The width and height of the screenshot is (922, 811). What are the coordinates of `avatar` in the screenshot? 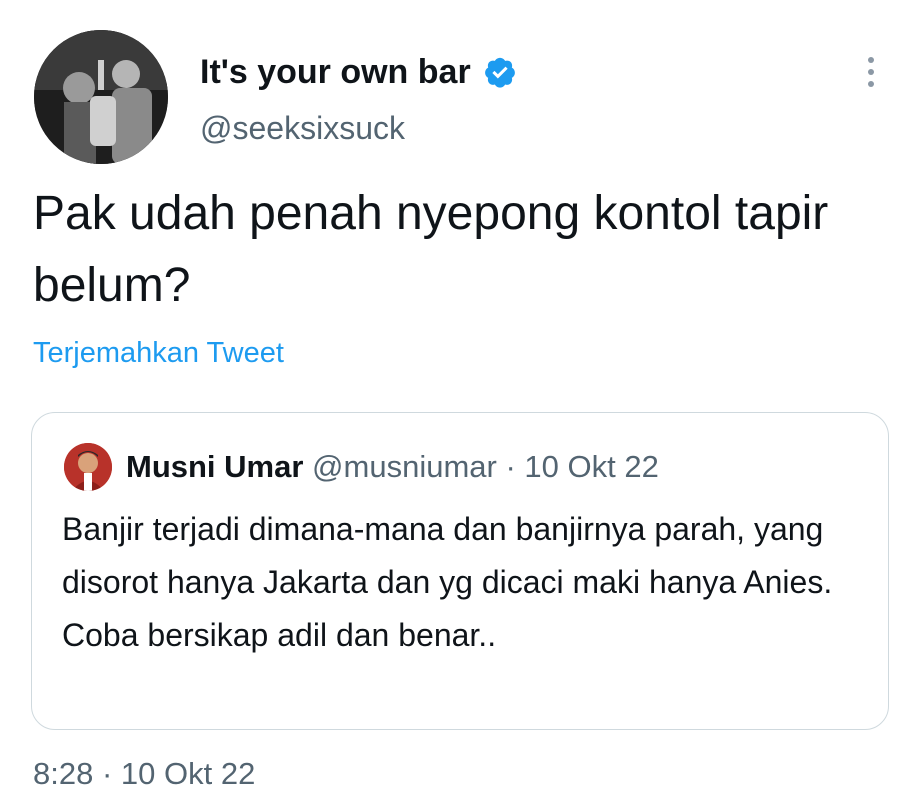 It's located at (101, 97).